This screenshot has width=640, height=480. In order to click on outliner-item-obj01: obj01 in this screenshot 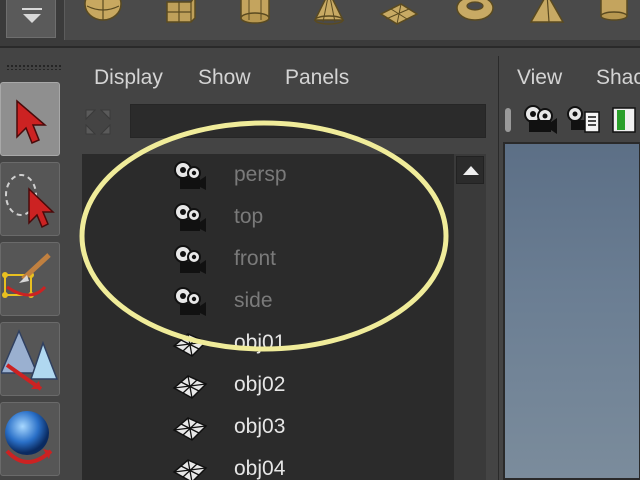, I will do `click(267, 345)`.